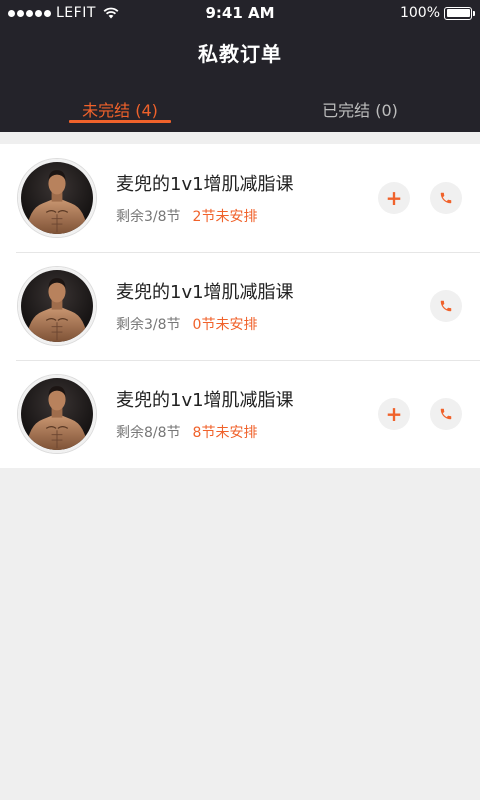 The height and width of the screenshot is (800, 480). What do you see at coordinates (225, 325) in the screenshot?
I see `unscheduled-count: 0节未安排` at bounding box center [225, 325].